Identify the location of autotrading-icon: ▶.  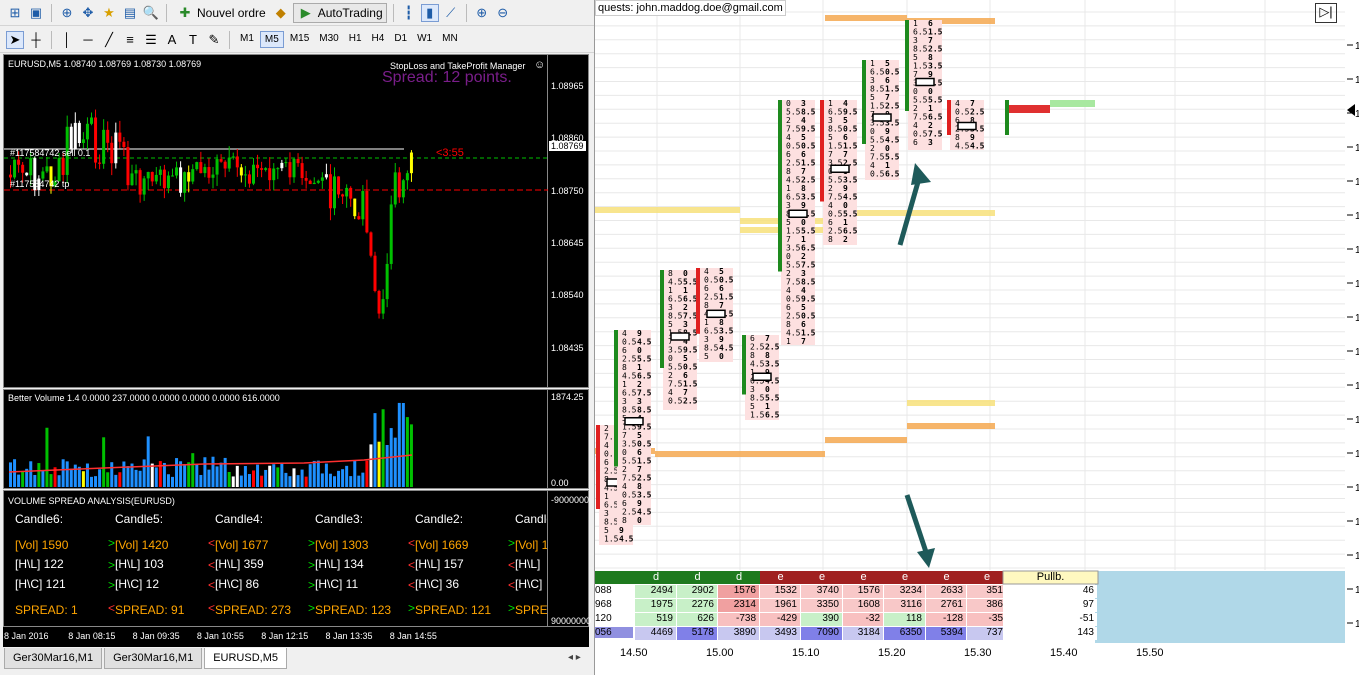
(305, 12).